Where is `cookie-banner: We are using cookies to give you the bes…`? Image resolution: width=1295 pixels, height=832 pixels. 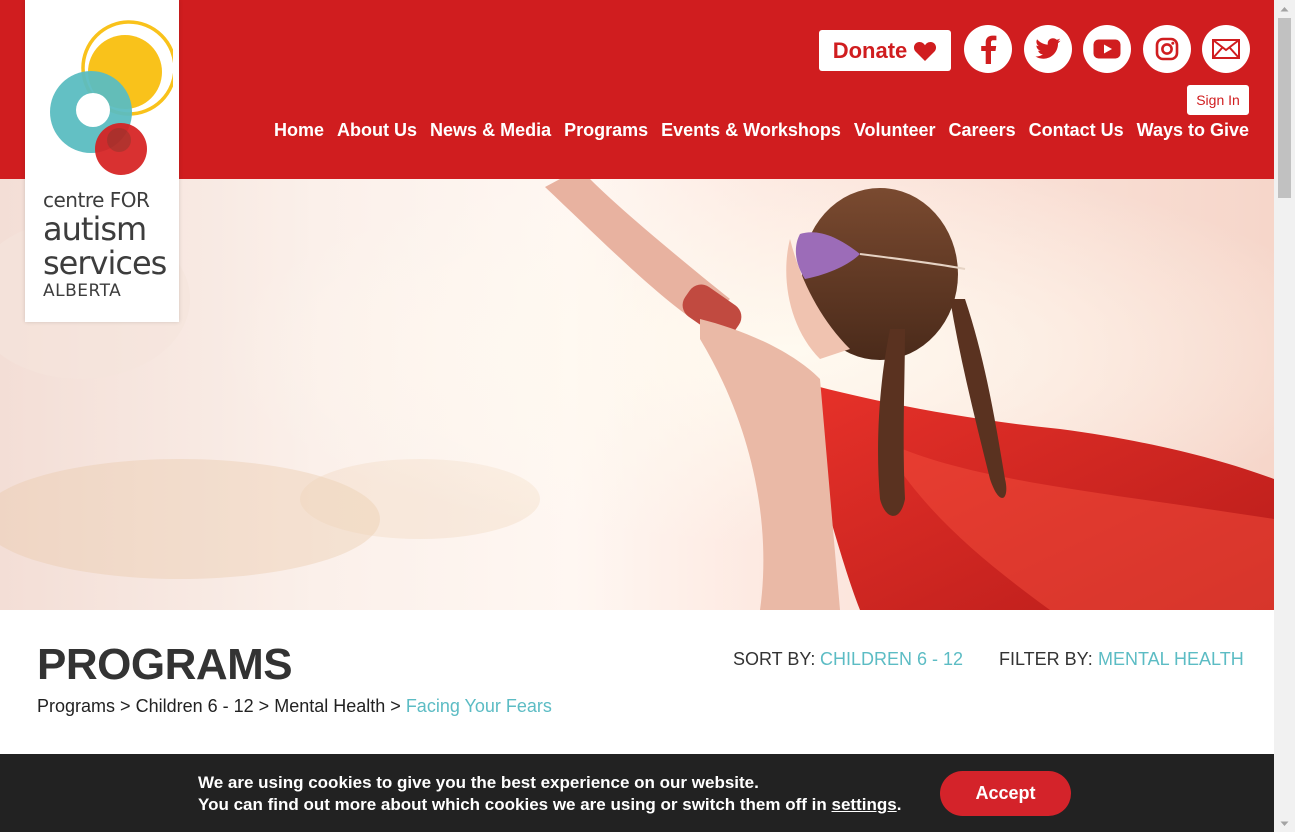
cookie-banner: We are using cookies to give you the bes… is located at coordinates (637, 793).